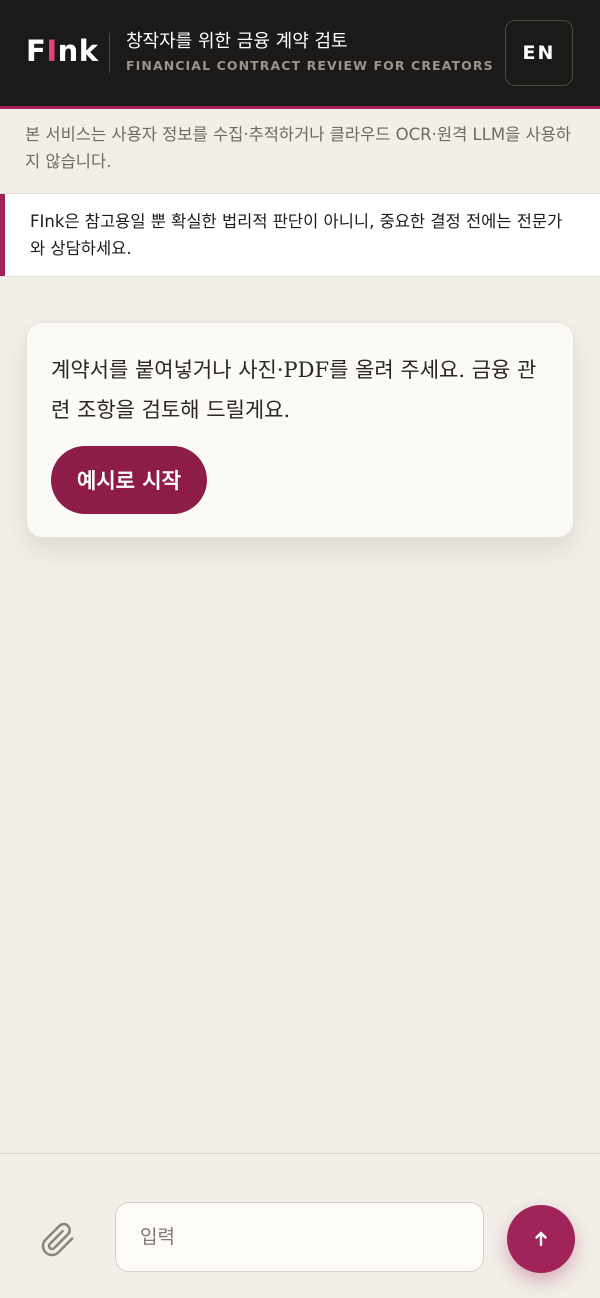  What do you see at coordinates (129, 480) in the screenshot?
I see `start-example-button: 예시로 시작` at bounding box center [129, 480].